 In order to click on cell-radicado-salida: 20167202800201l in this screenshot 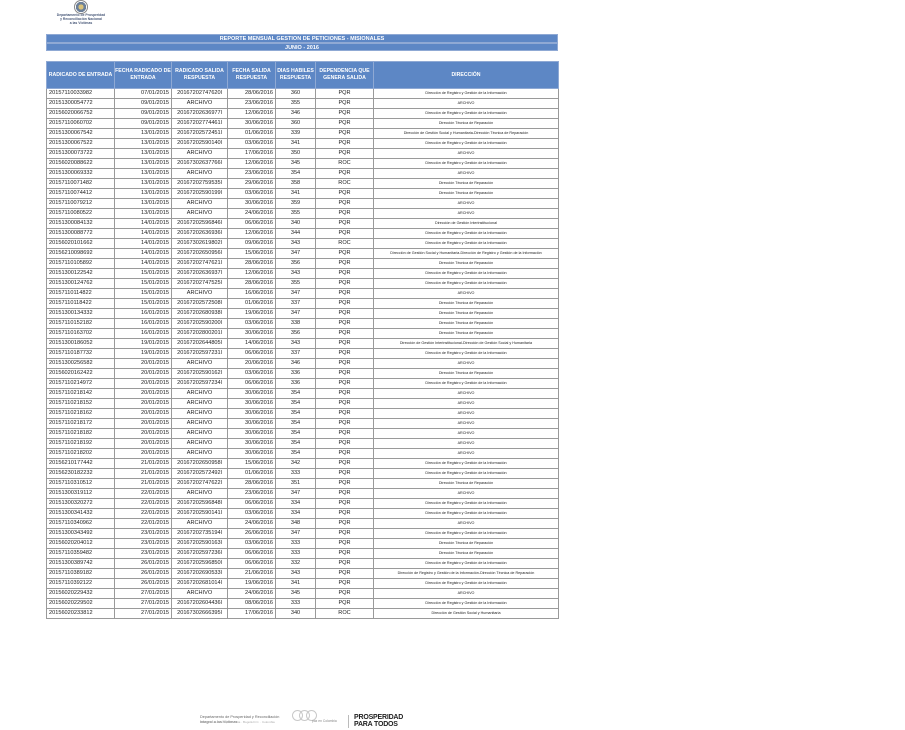, I will do `click(199, 333)`.